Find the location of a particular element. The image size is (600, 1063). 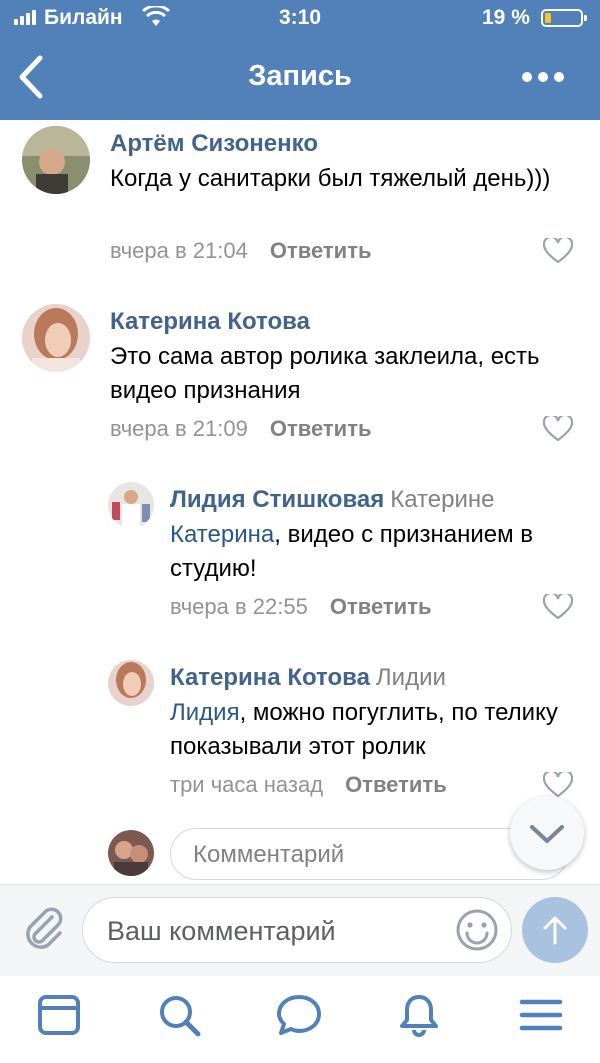

inline-comment-field: Комментарий is located at coordinates (369, 854).